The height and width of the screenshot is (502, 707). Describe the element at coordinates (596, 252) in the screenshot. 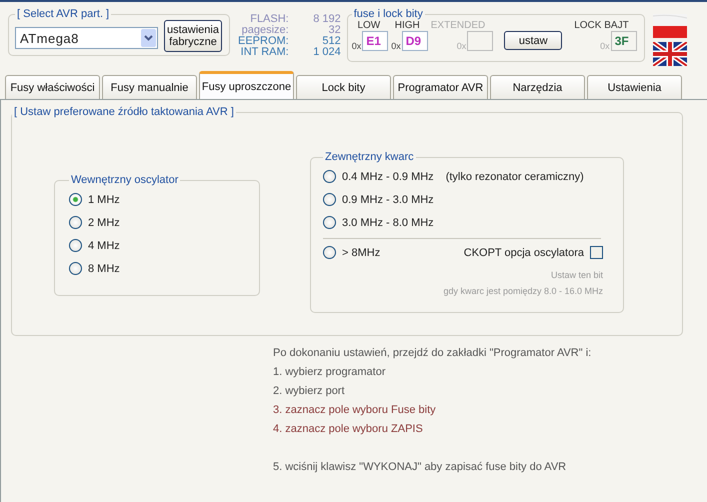

I see `checkbox` at that location.